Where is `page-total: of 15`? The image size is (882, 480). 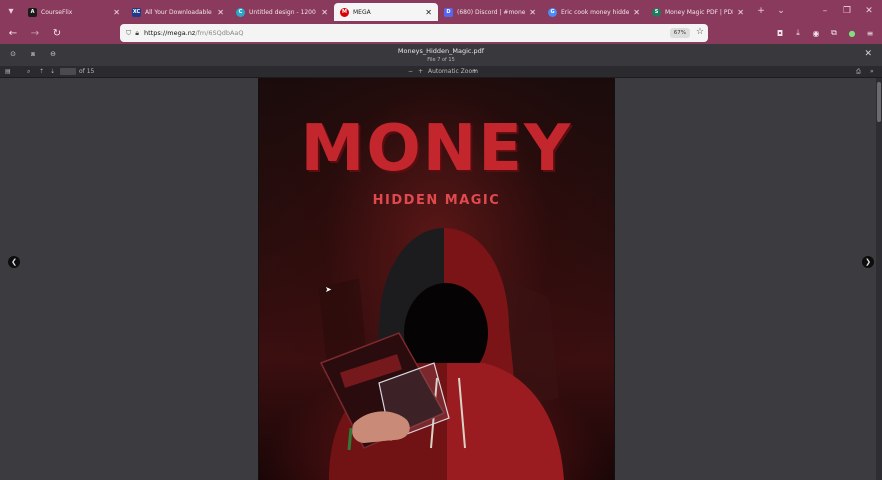 page-total: of 15 is located at coordinates (87, 71).